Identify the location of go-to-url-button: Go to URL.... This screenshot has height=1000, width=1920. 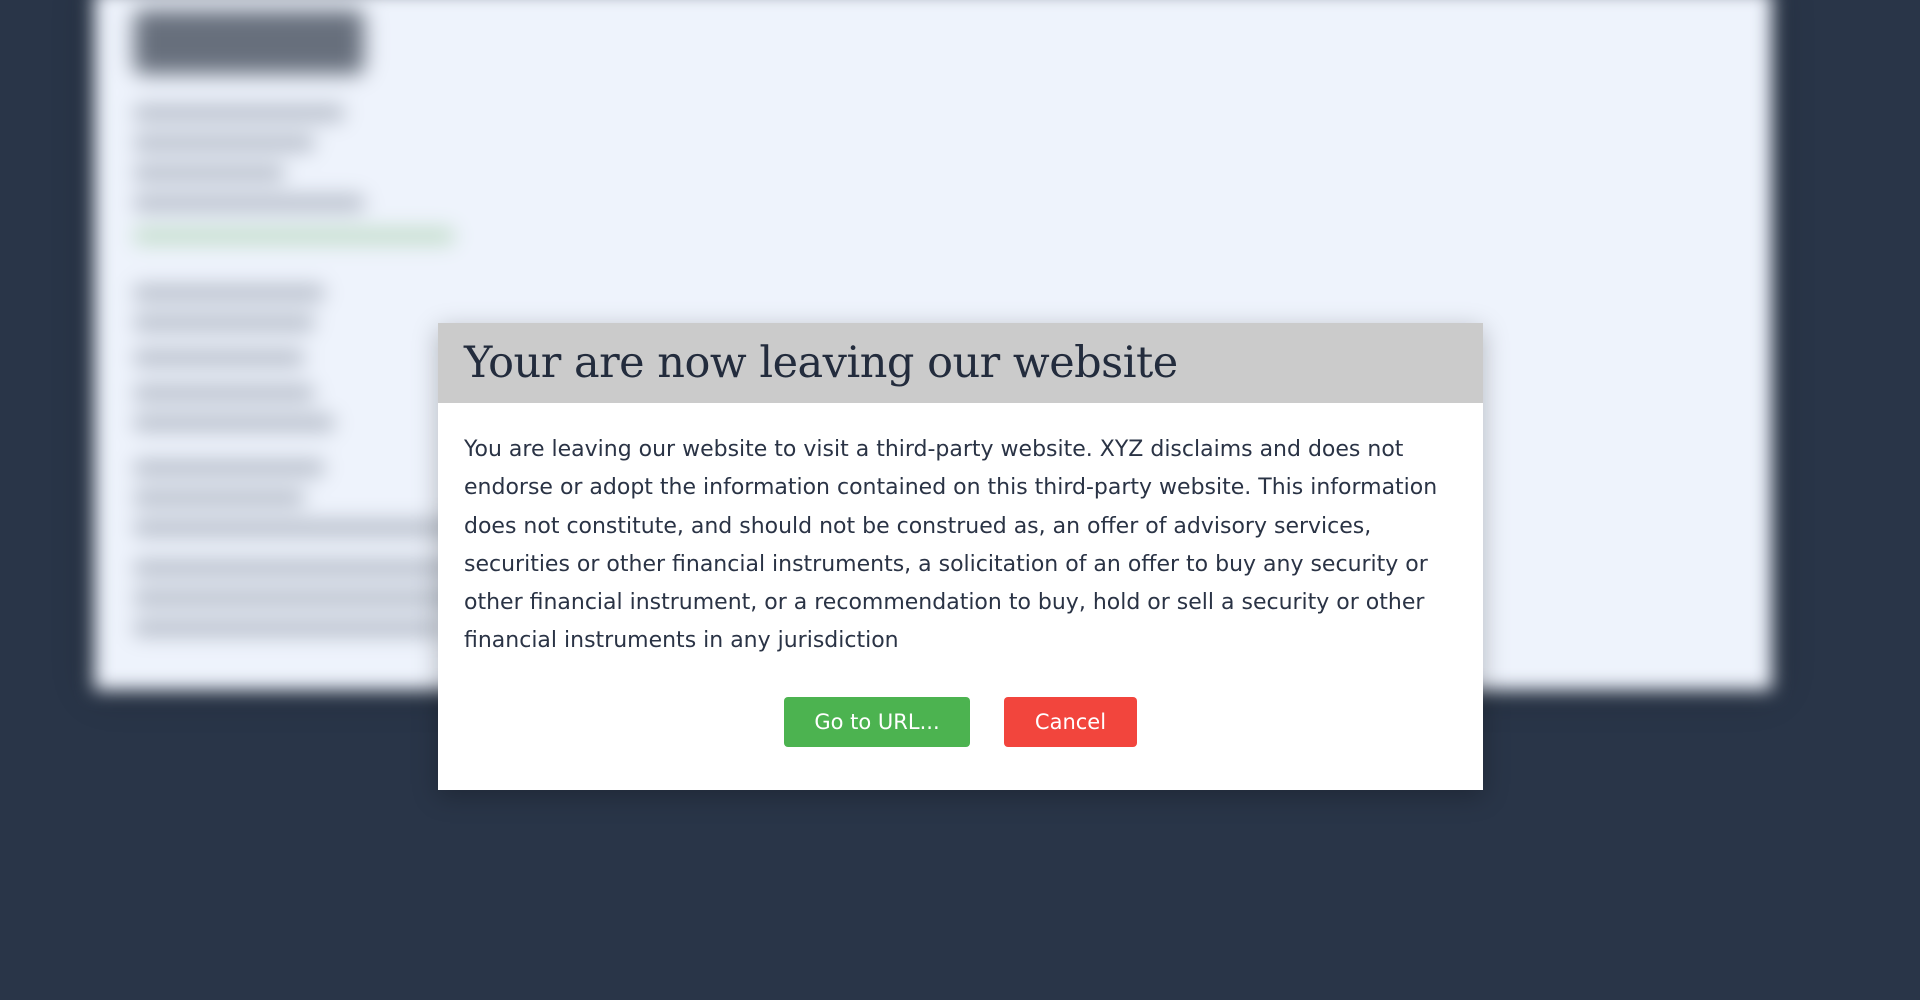
(877, 722).